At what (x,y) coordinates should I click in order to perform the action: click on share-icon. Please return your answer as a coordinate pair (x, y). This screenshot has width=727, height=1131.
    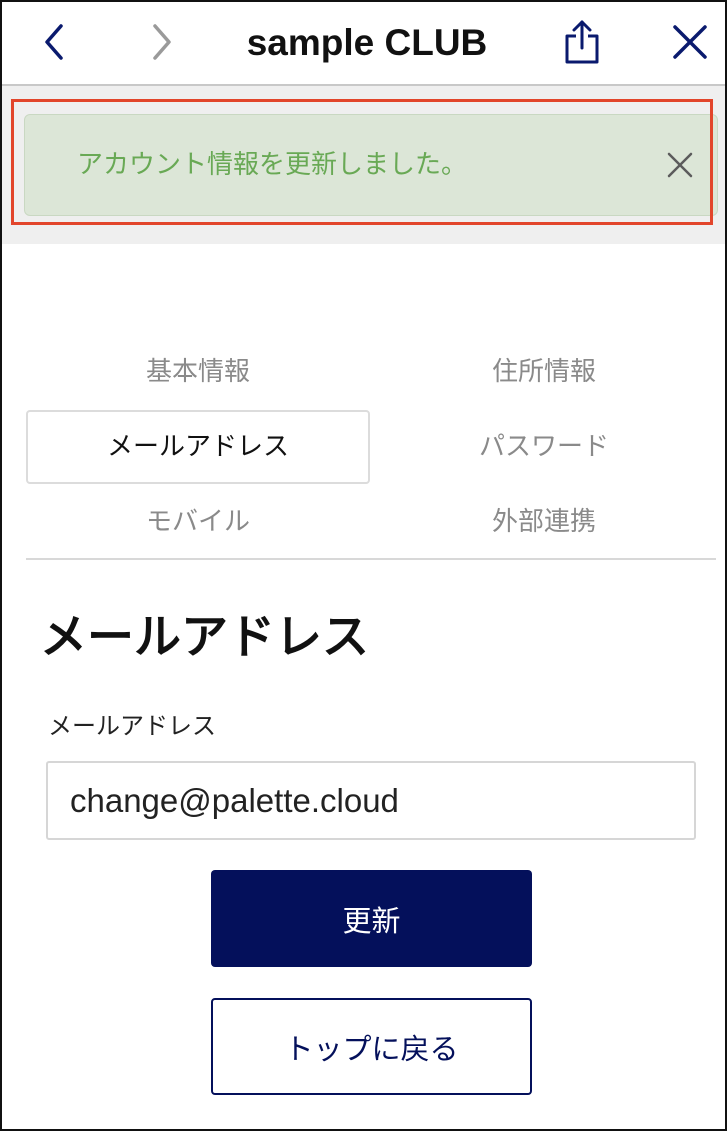
    Looking at the image, I should click on (582, 42).